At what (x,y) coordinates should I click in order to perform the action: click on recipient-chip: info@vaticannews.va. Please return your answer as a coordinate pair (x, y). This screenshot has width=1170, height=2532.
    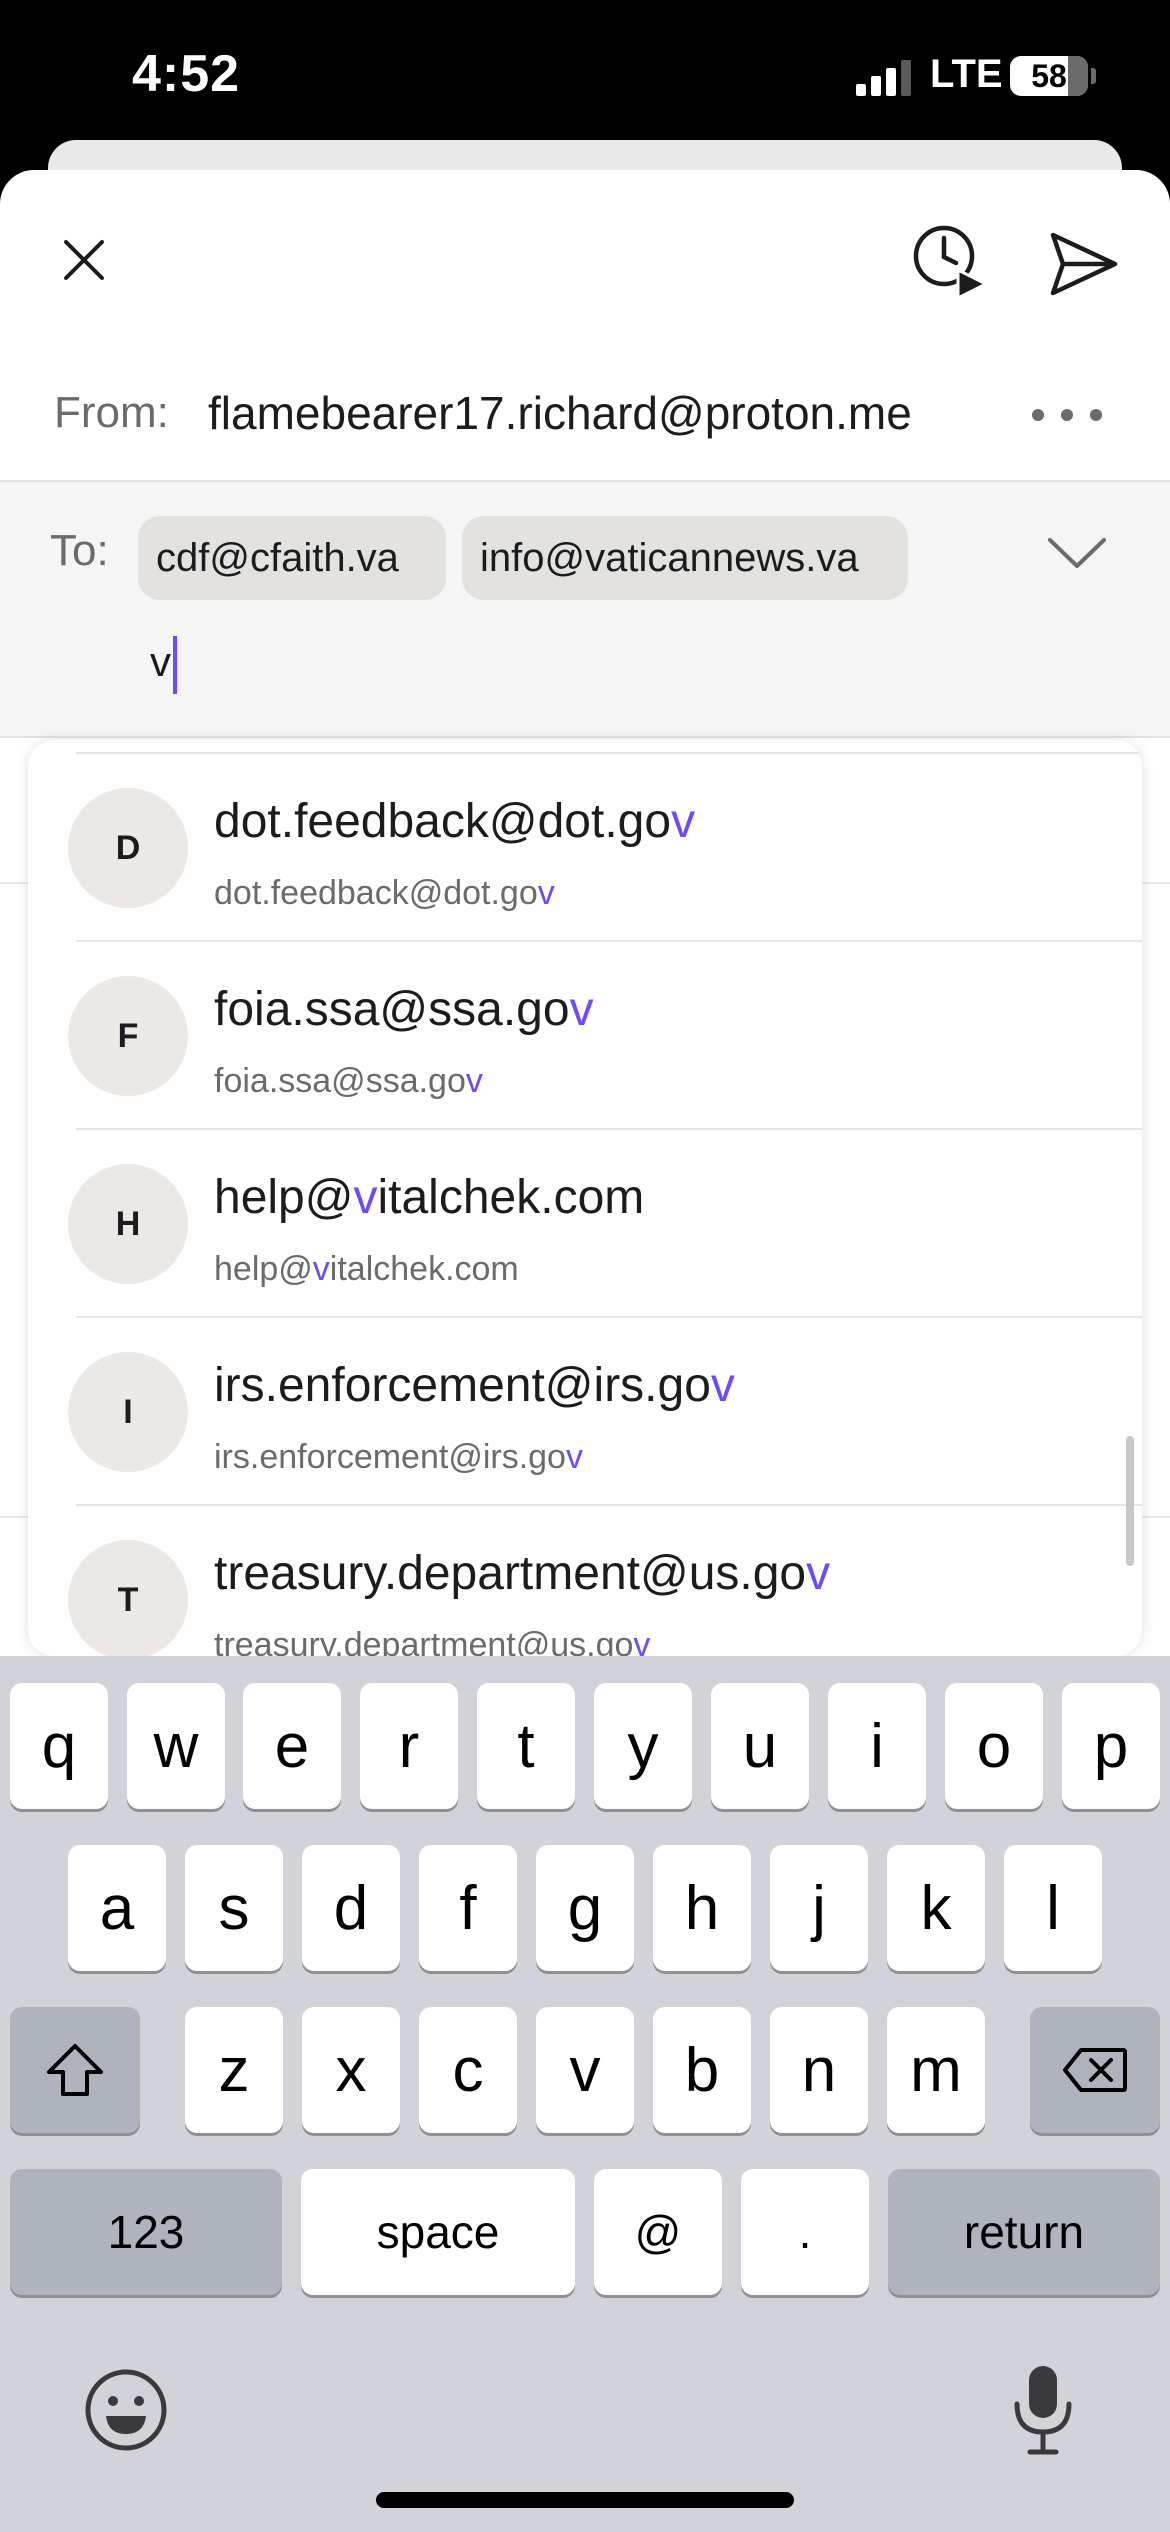
    Looking at the image, I should click on (685, 558).